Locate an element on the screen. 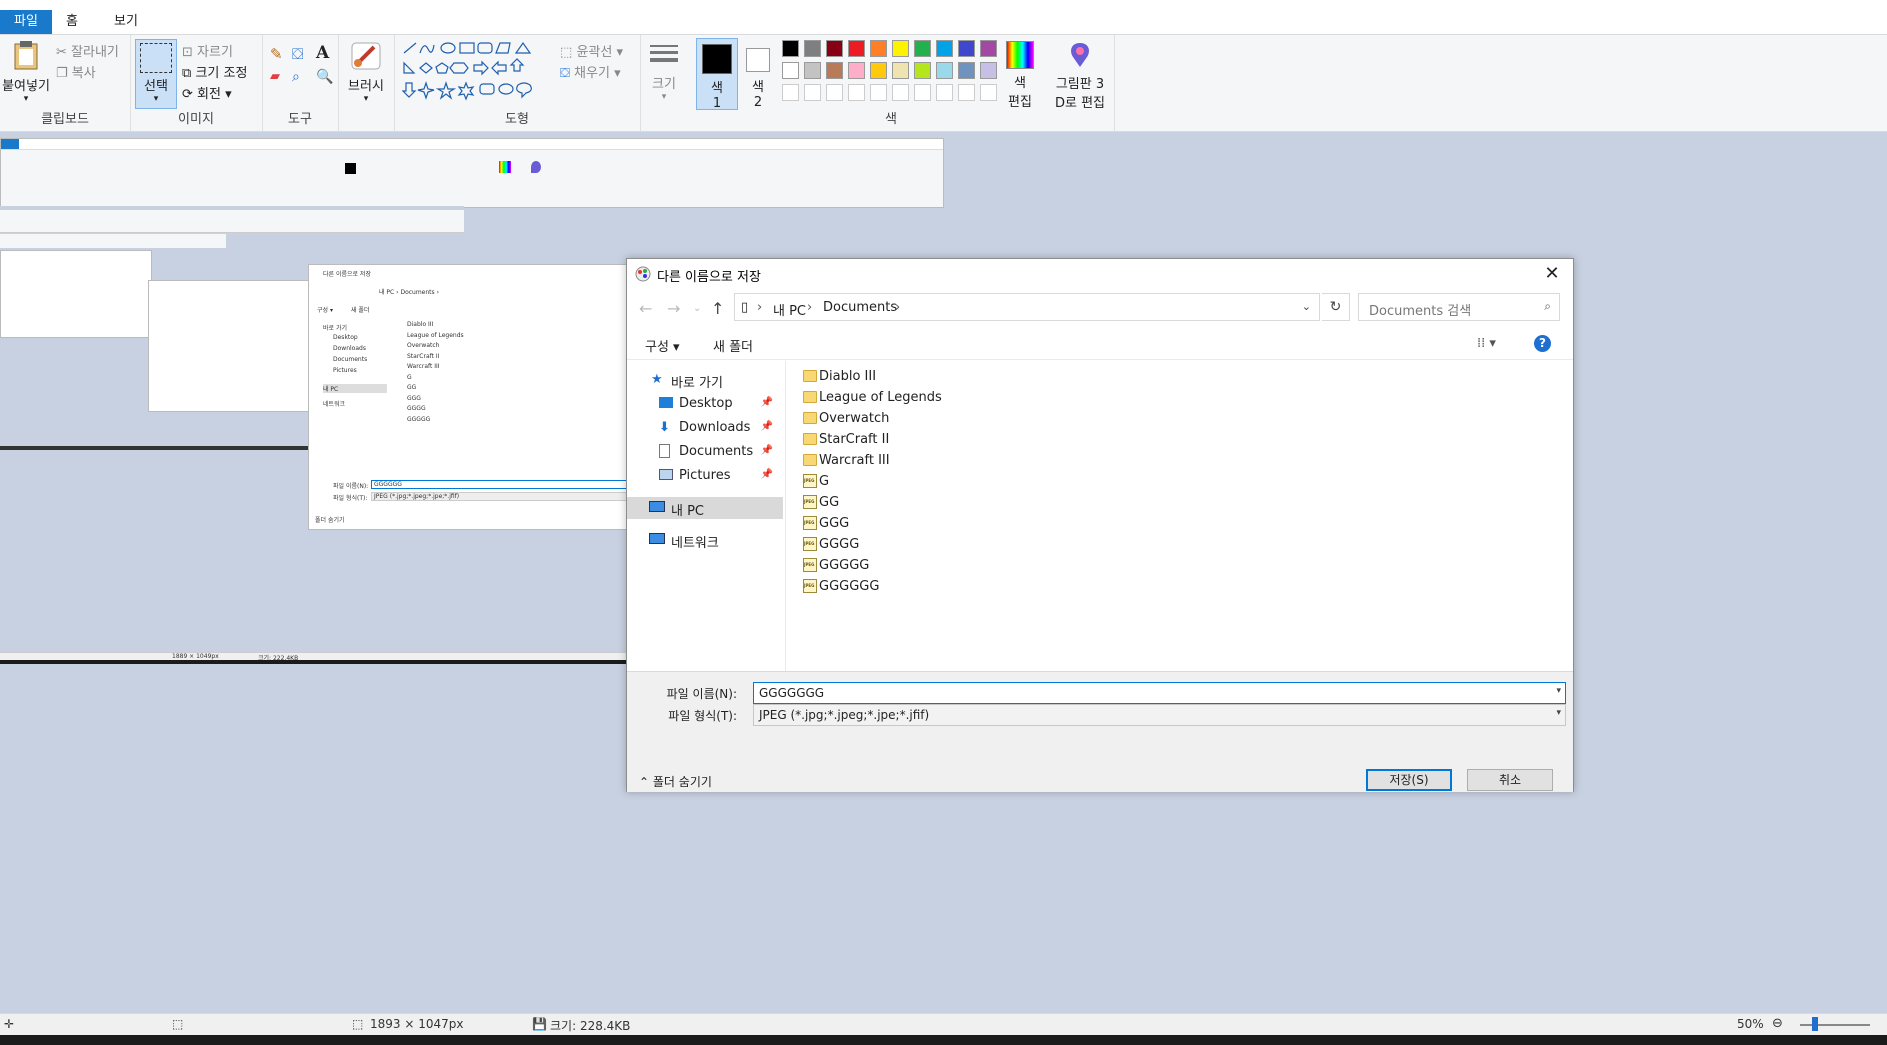 The width and height of the screenshot is (1887, 1045). nav-downloads: ⬇ Downloads 📌 is located at coordinates (705, 428).